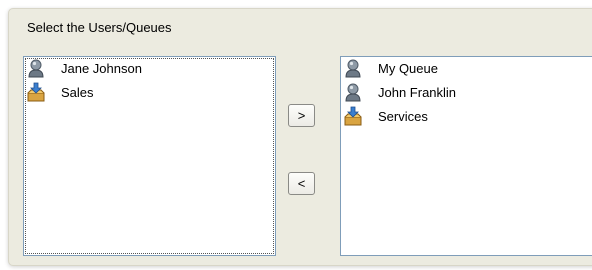 The image size is (592, 270). I want to click on list-item: My Queue, so click(389, 68).